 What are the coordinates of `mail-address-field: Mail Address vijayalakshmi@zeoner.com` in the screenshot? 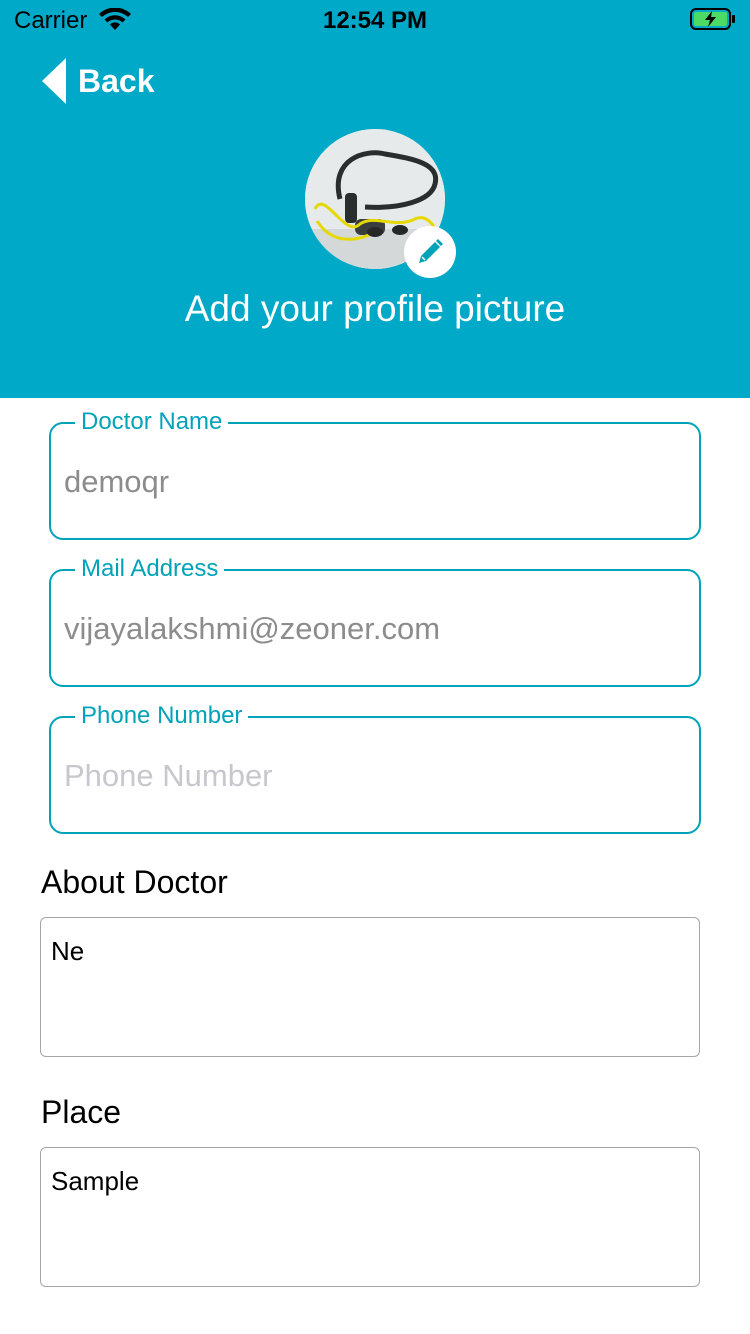 It's located at (375, 620).